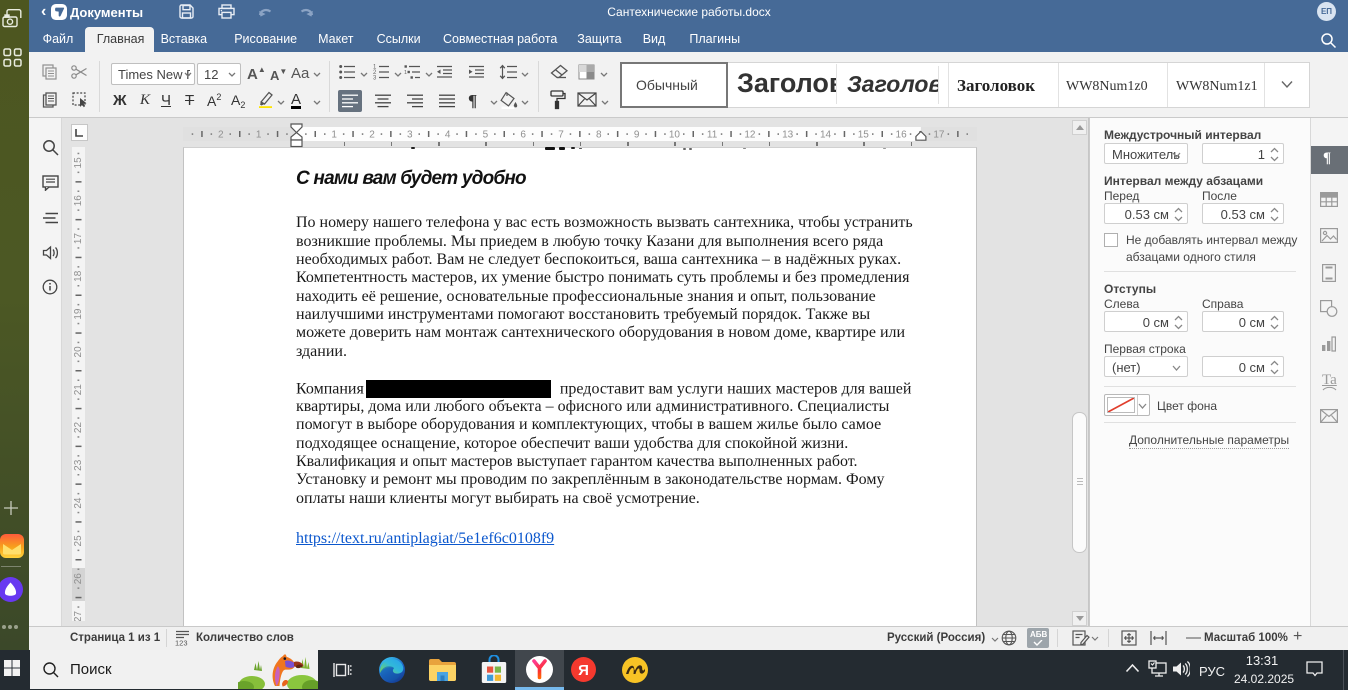  I want to click on svg-text: 123, so click(181, 643).